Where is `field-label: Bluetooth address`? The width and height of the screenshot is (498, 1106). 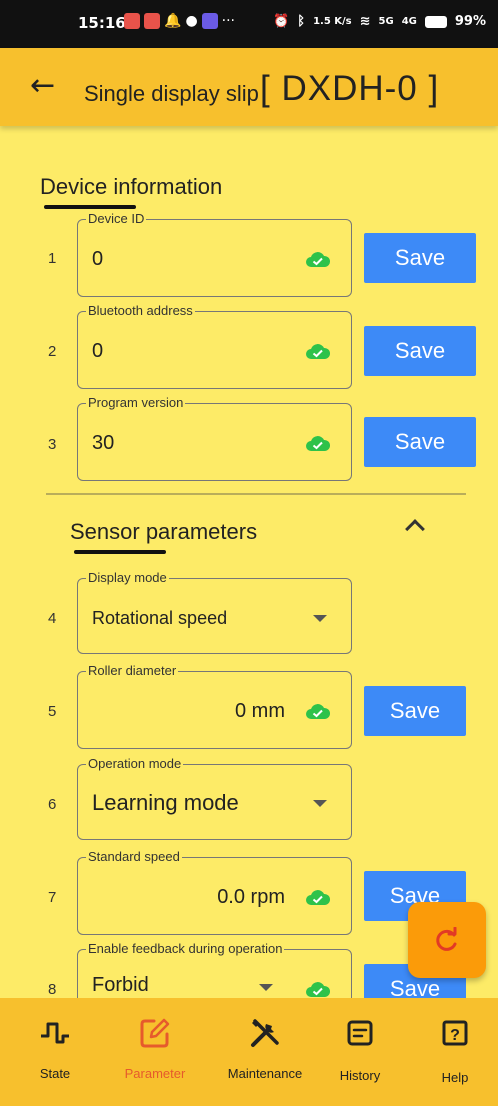 field-label: Bluetooth address is located at coordinates (140, 311).